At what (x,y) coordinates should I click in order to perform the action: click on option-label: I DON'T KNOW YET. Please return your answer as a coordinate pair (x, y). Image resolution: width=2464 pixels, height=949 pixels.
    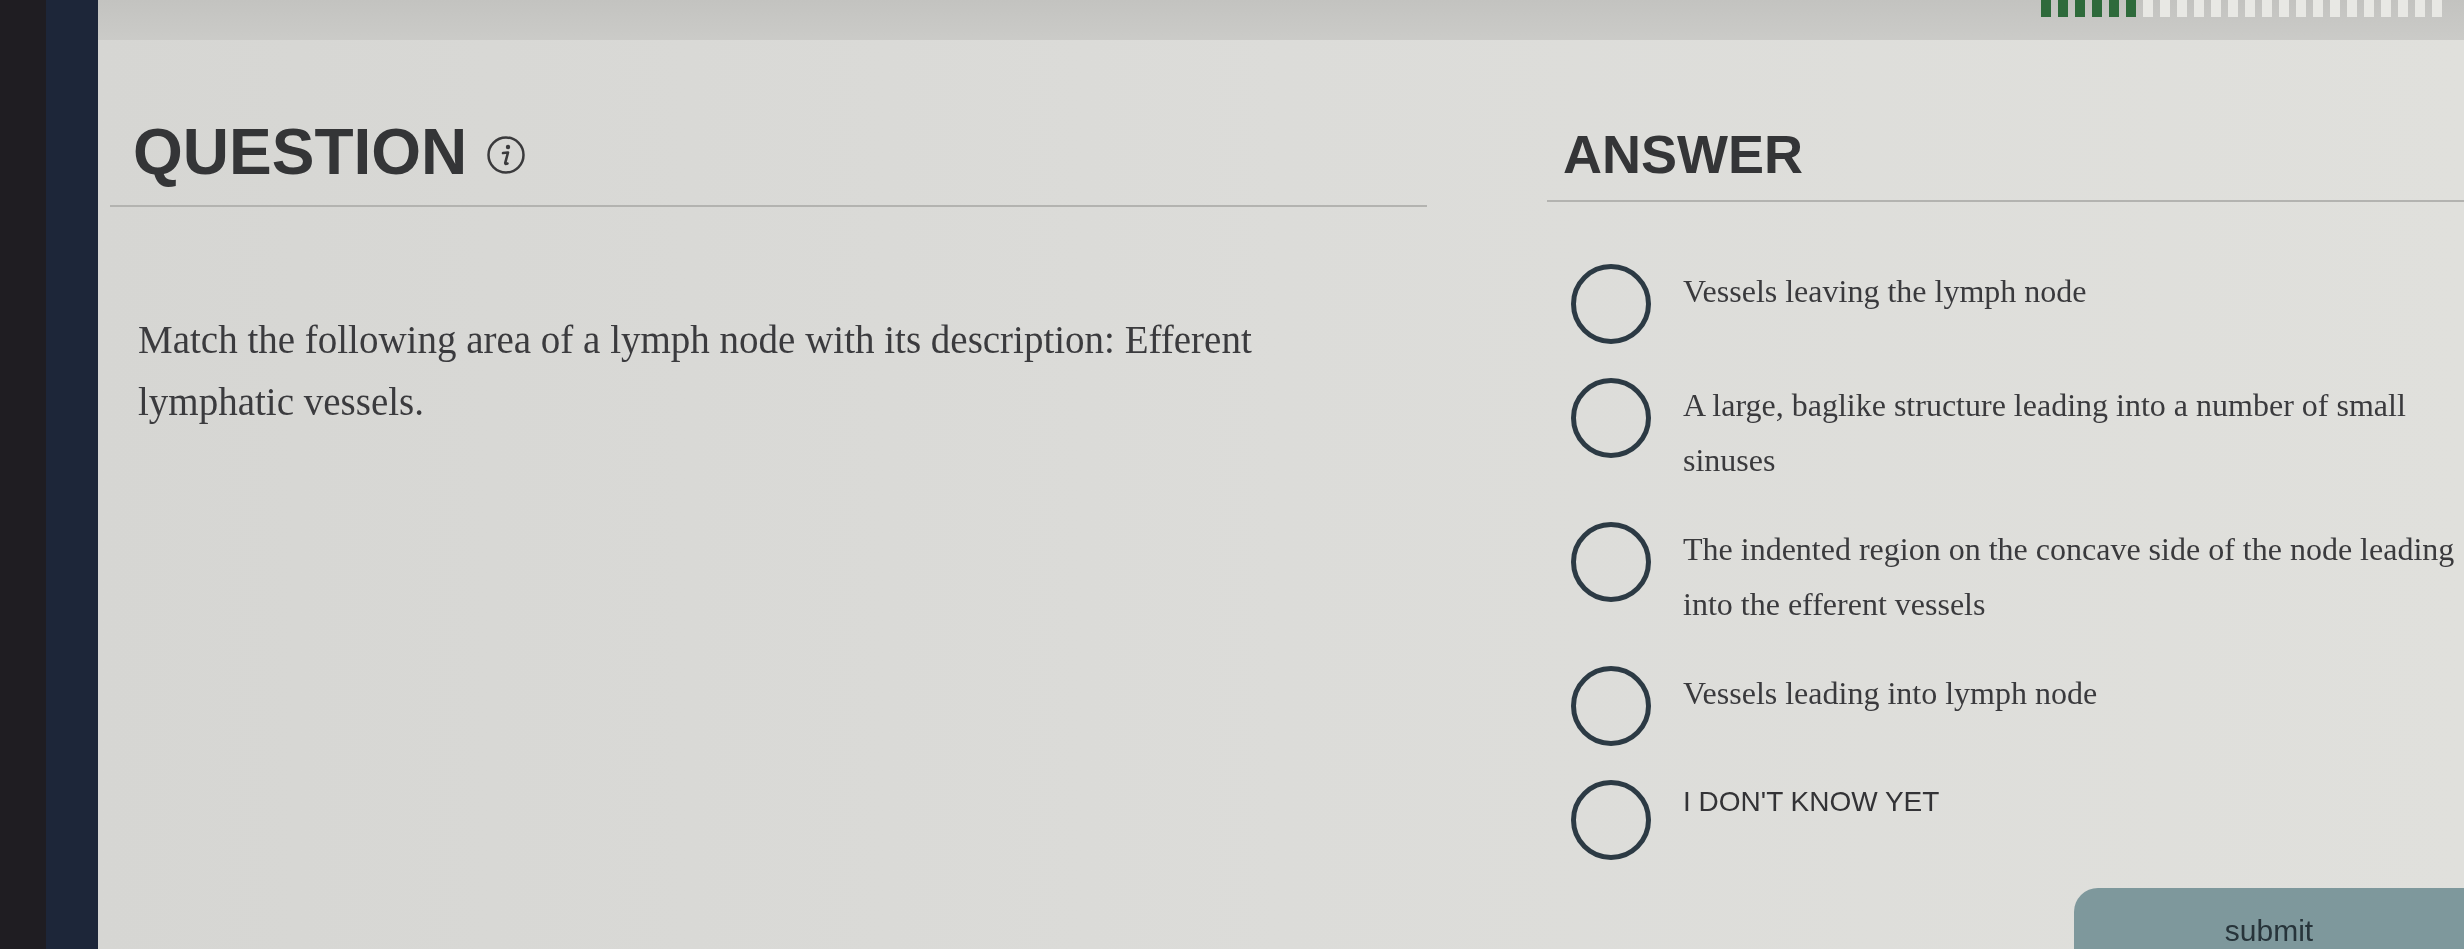
    Looking at the image, I should click on (1811, 801).